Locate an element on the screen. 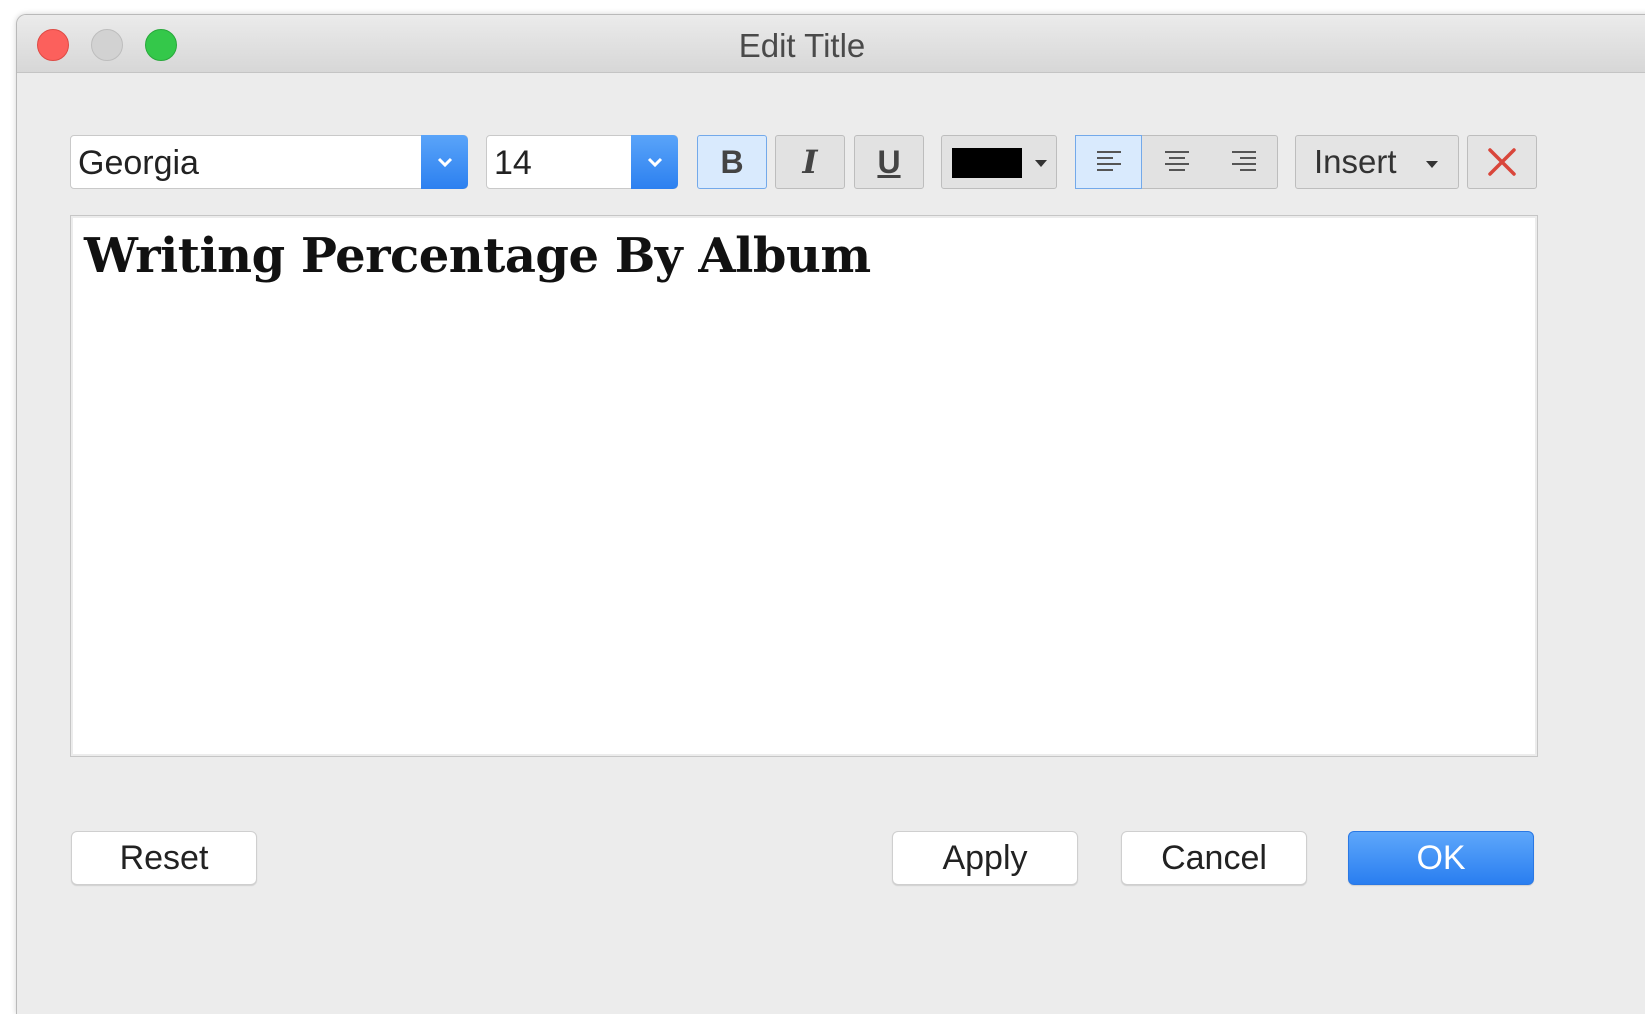  ok-button: OK is located at coordinates (1441, 858).